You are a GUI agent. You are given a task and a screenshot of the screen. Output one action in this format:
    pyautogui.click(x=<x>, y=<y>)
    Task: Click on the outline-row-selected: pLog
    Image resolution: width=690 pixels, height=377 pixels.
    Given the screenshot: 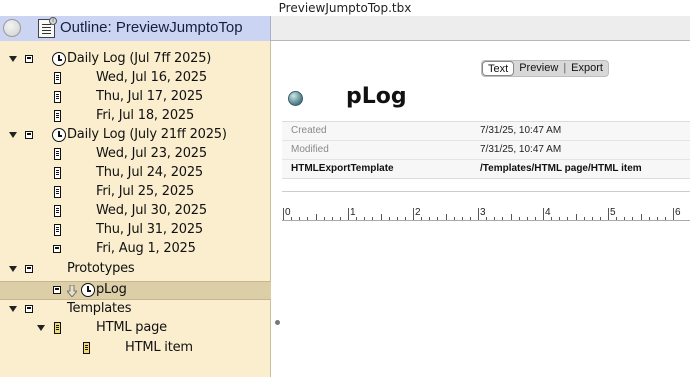 What is the action you would take?
    pyautogui.click(x=135, y=290)
    